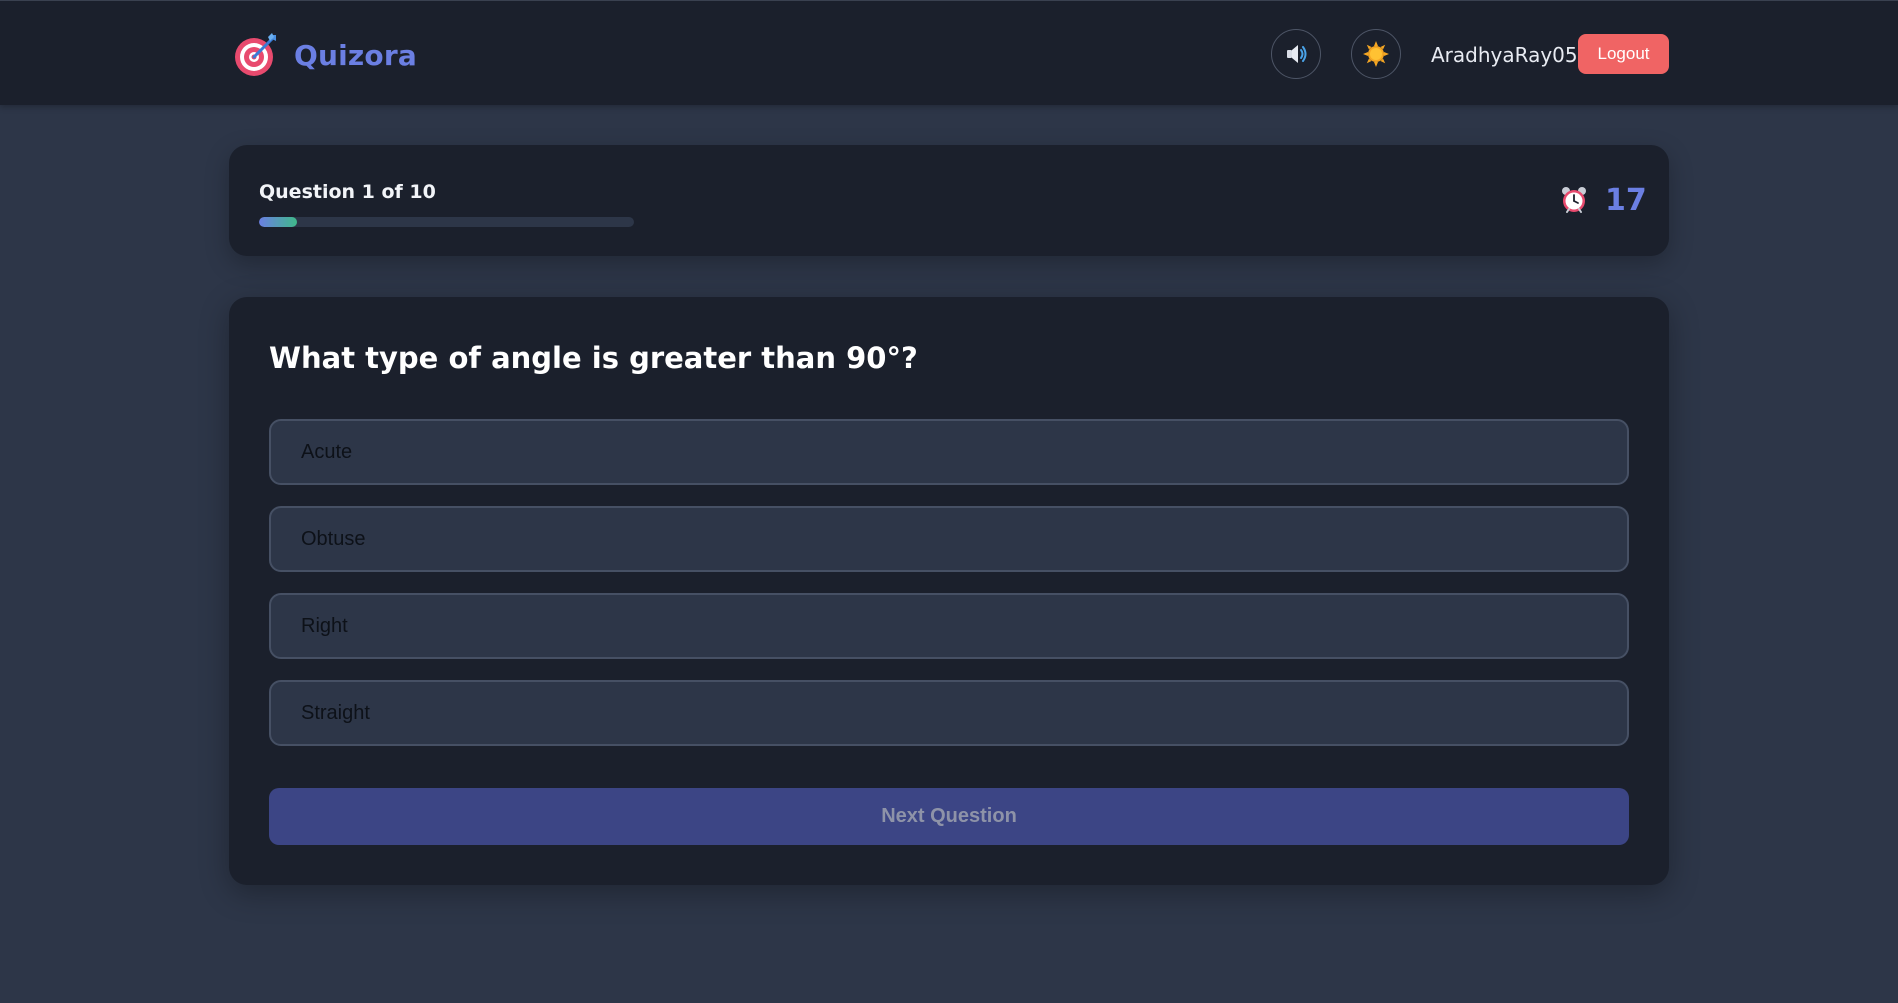 This screenshot has width=1898, height=1003. What do you see at coordinates (347, 192) in the screenshot?
I see `question-counter: Question 1 of 10` at bounding box center [347, 192].